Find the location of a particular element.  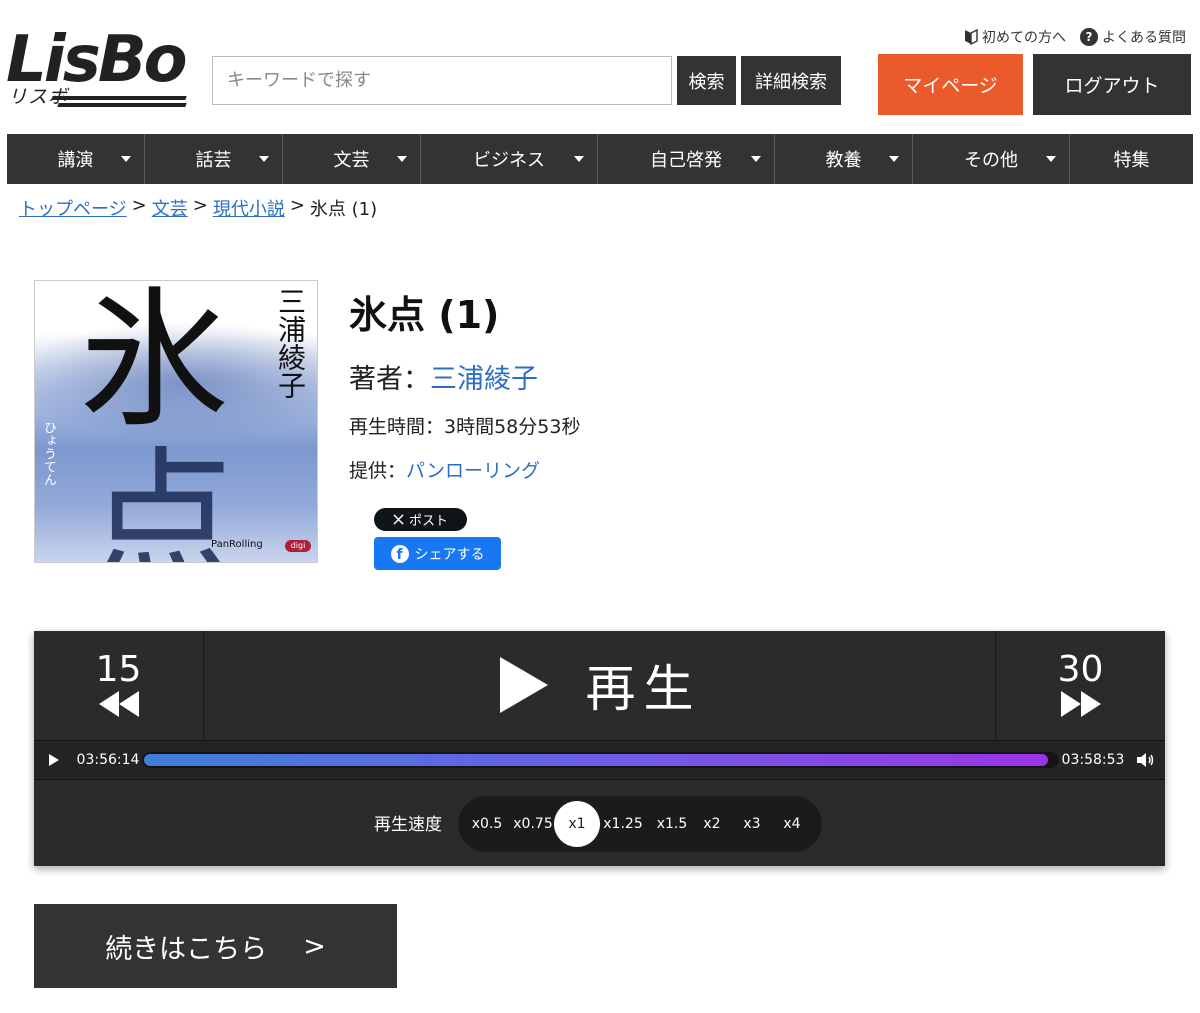

breadcrumb-link-literature: 文芸 is located at coordinates (170, 208).